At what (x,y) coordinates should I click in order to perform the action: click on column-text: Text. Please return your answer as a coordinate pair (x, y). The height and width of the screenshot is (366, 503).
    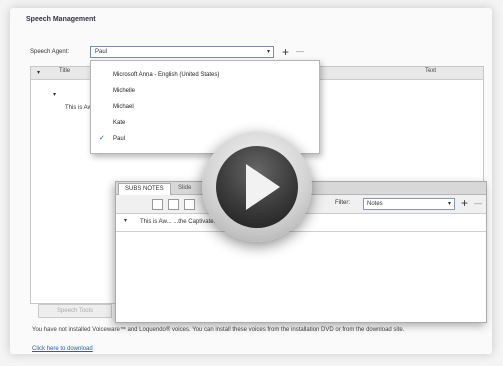
    Looking at the image, I should click on (431, 71).